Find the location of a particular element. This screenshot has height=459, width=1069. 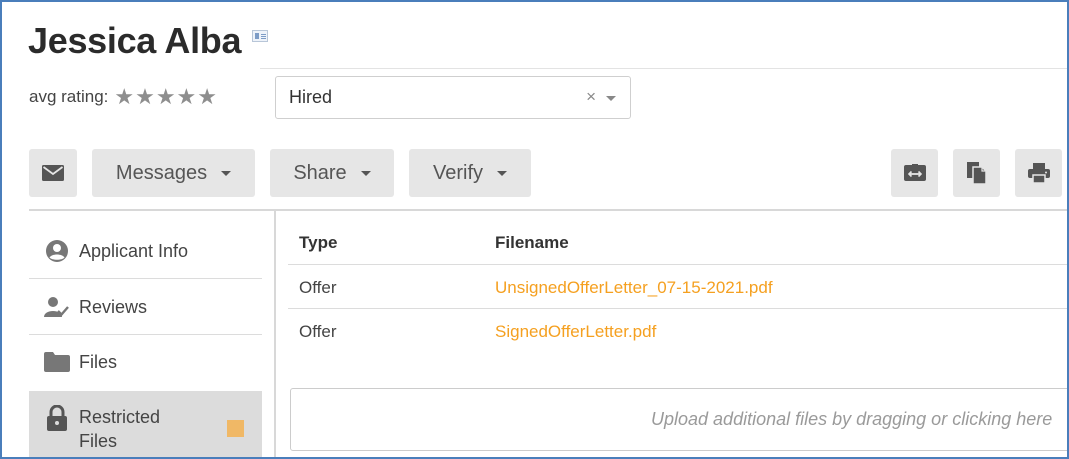

copy-document-icon is located at coordinates (976, 173).